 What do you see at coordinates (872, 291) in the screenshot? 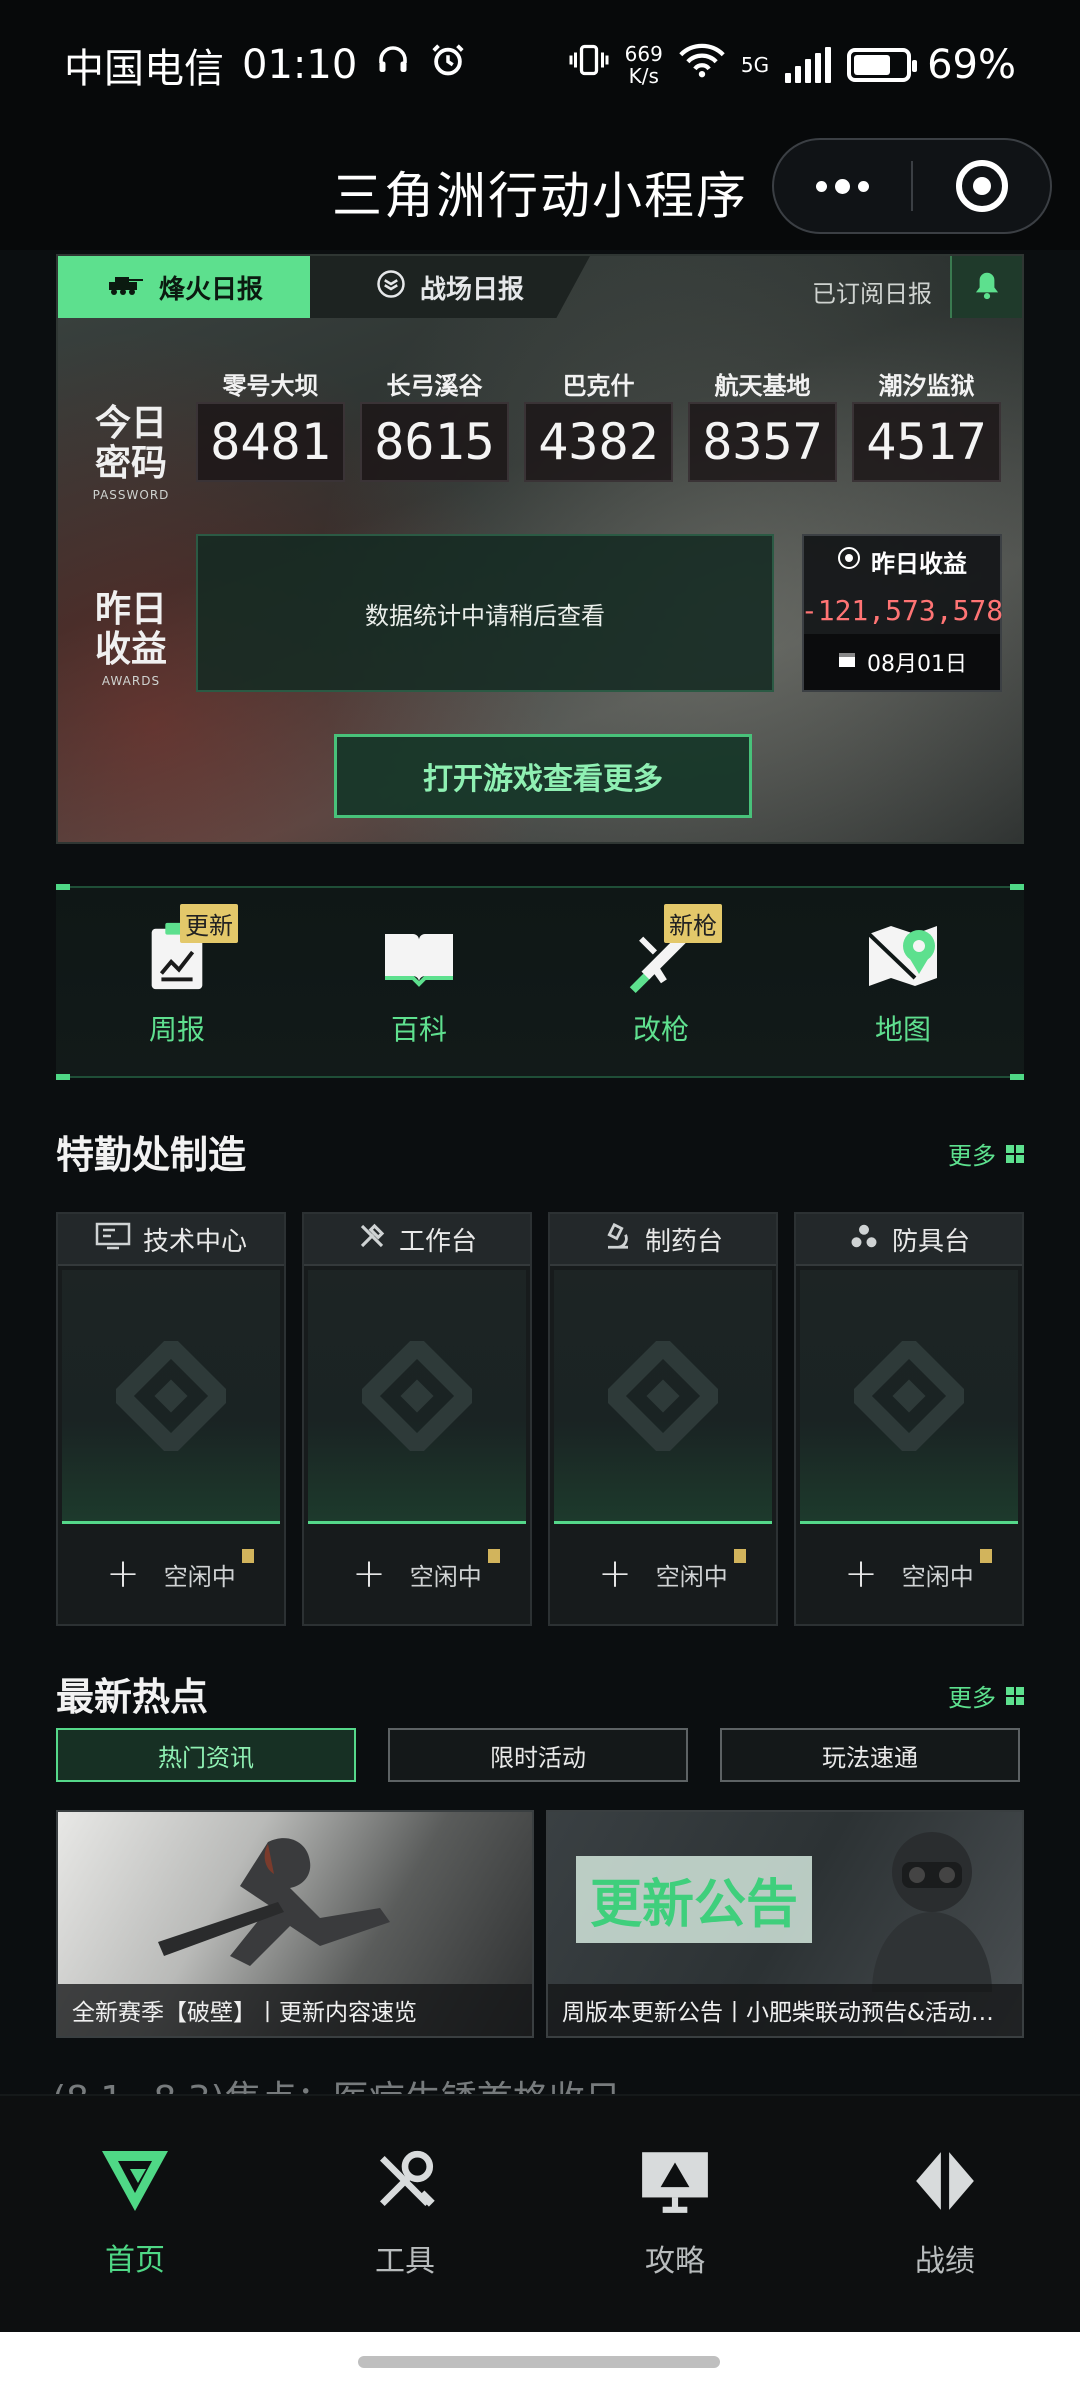
I see `subscribed-label: 已订阅日报` at bounding box center [872, 291].